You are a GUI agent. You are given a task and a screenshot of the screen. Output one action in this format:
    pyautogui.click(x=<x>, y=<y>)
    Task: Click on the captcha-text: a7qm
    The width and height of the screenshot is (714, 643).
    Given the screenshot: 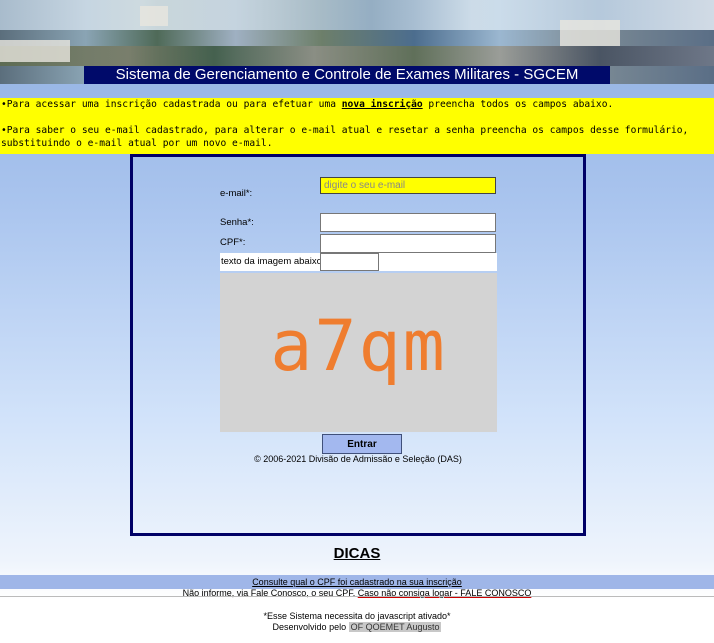 What is the action you would take?
    pyautogui.click(x=358, y=346)
    